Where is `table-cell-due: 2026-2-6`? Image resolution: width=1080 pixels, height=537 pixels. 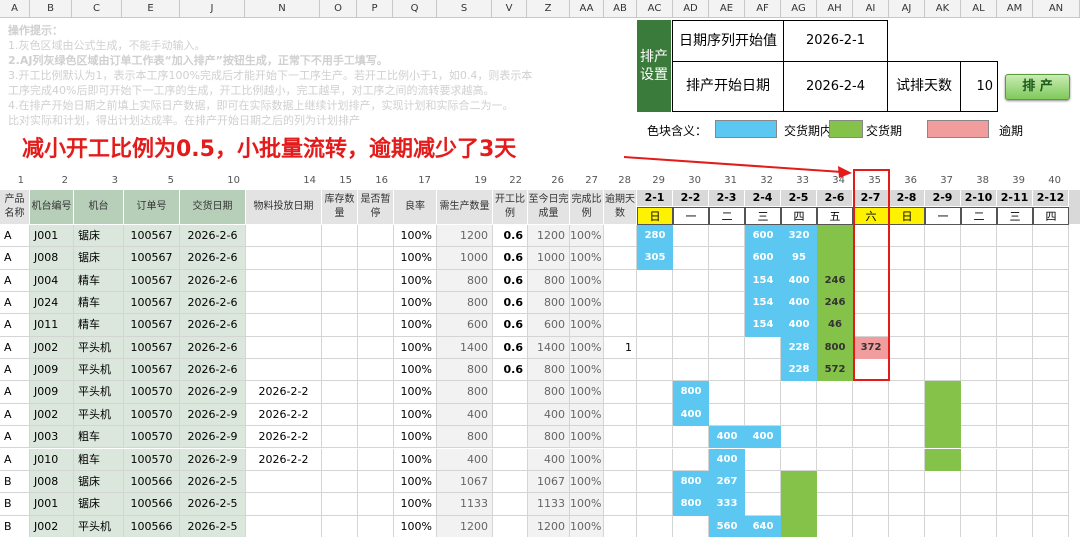 table-cell-due: 2026-2-6 is located at coordinates (213, 348).